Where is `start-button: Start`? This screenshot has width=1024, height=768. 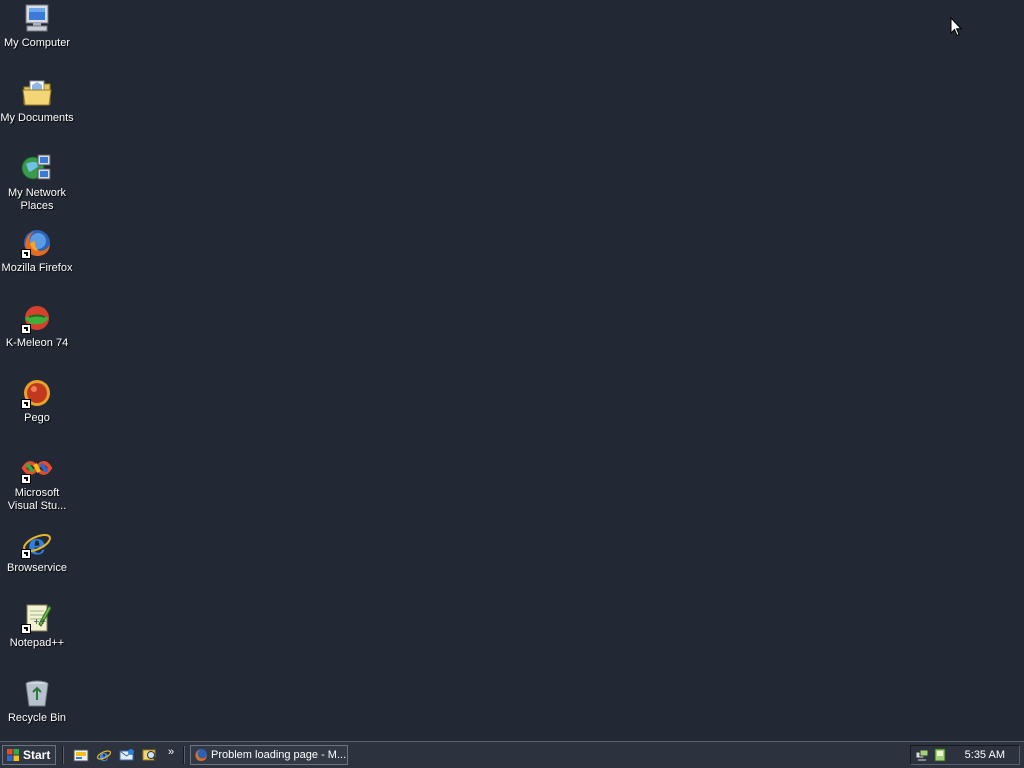
start-button: Start is located at coordinates (29, 755).